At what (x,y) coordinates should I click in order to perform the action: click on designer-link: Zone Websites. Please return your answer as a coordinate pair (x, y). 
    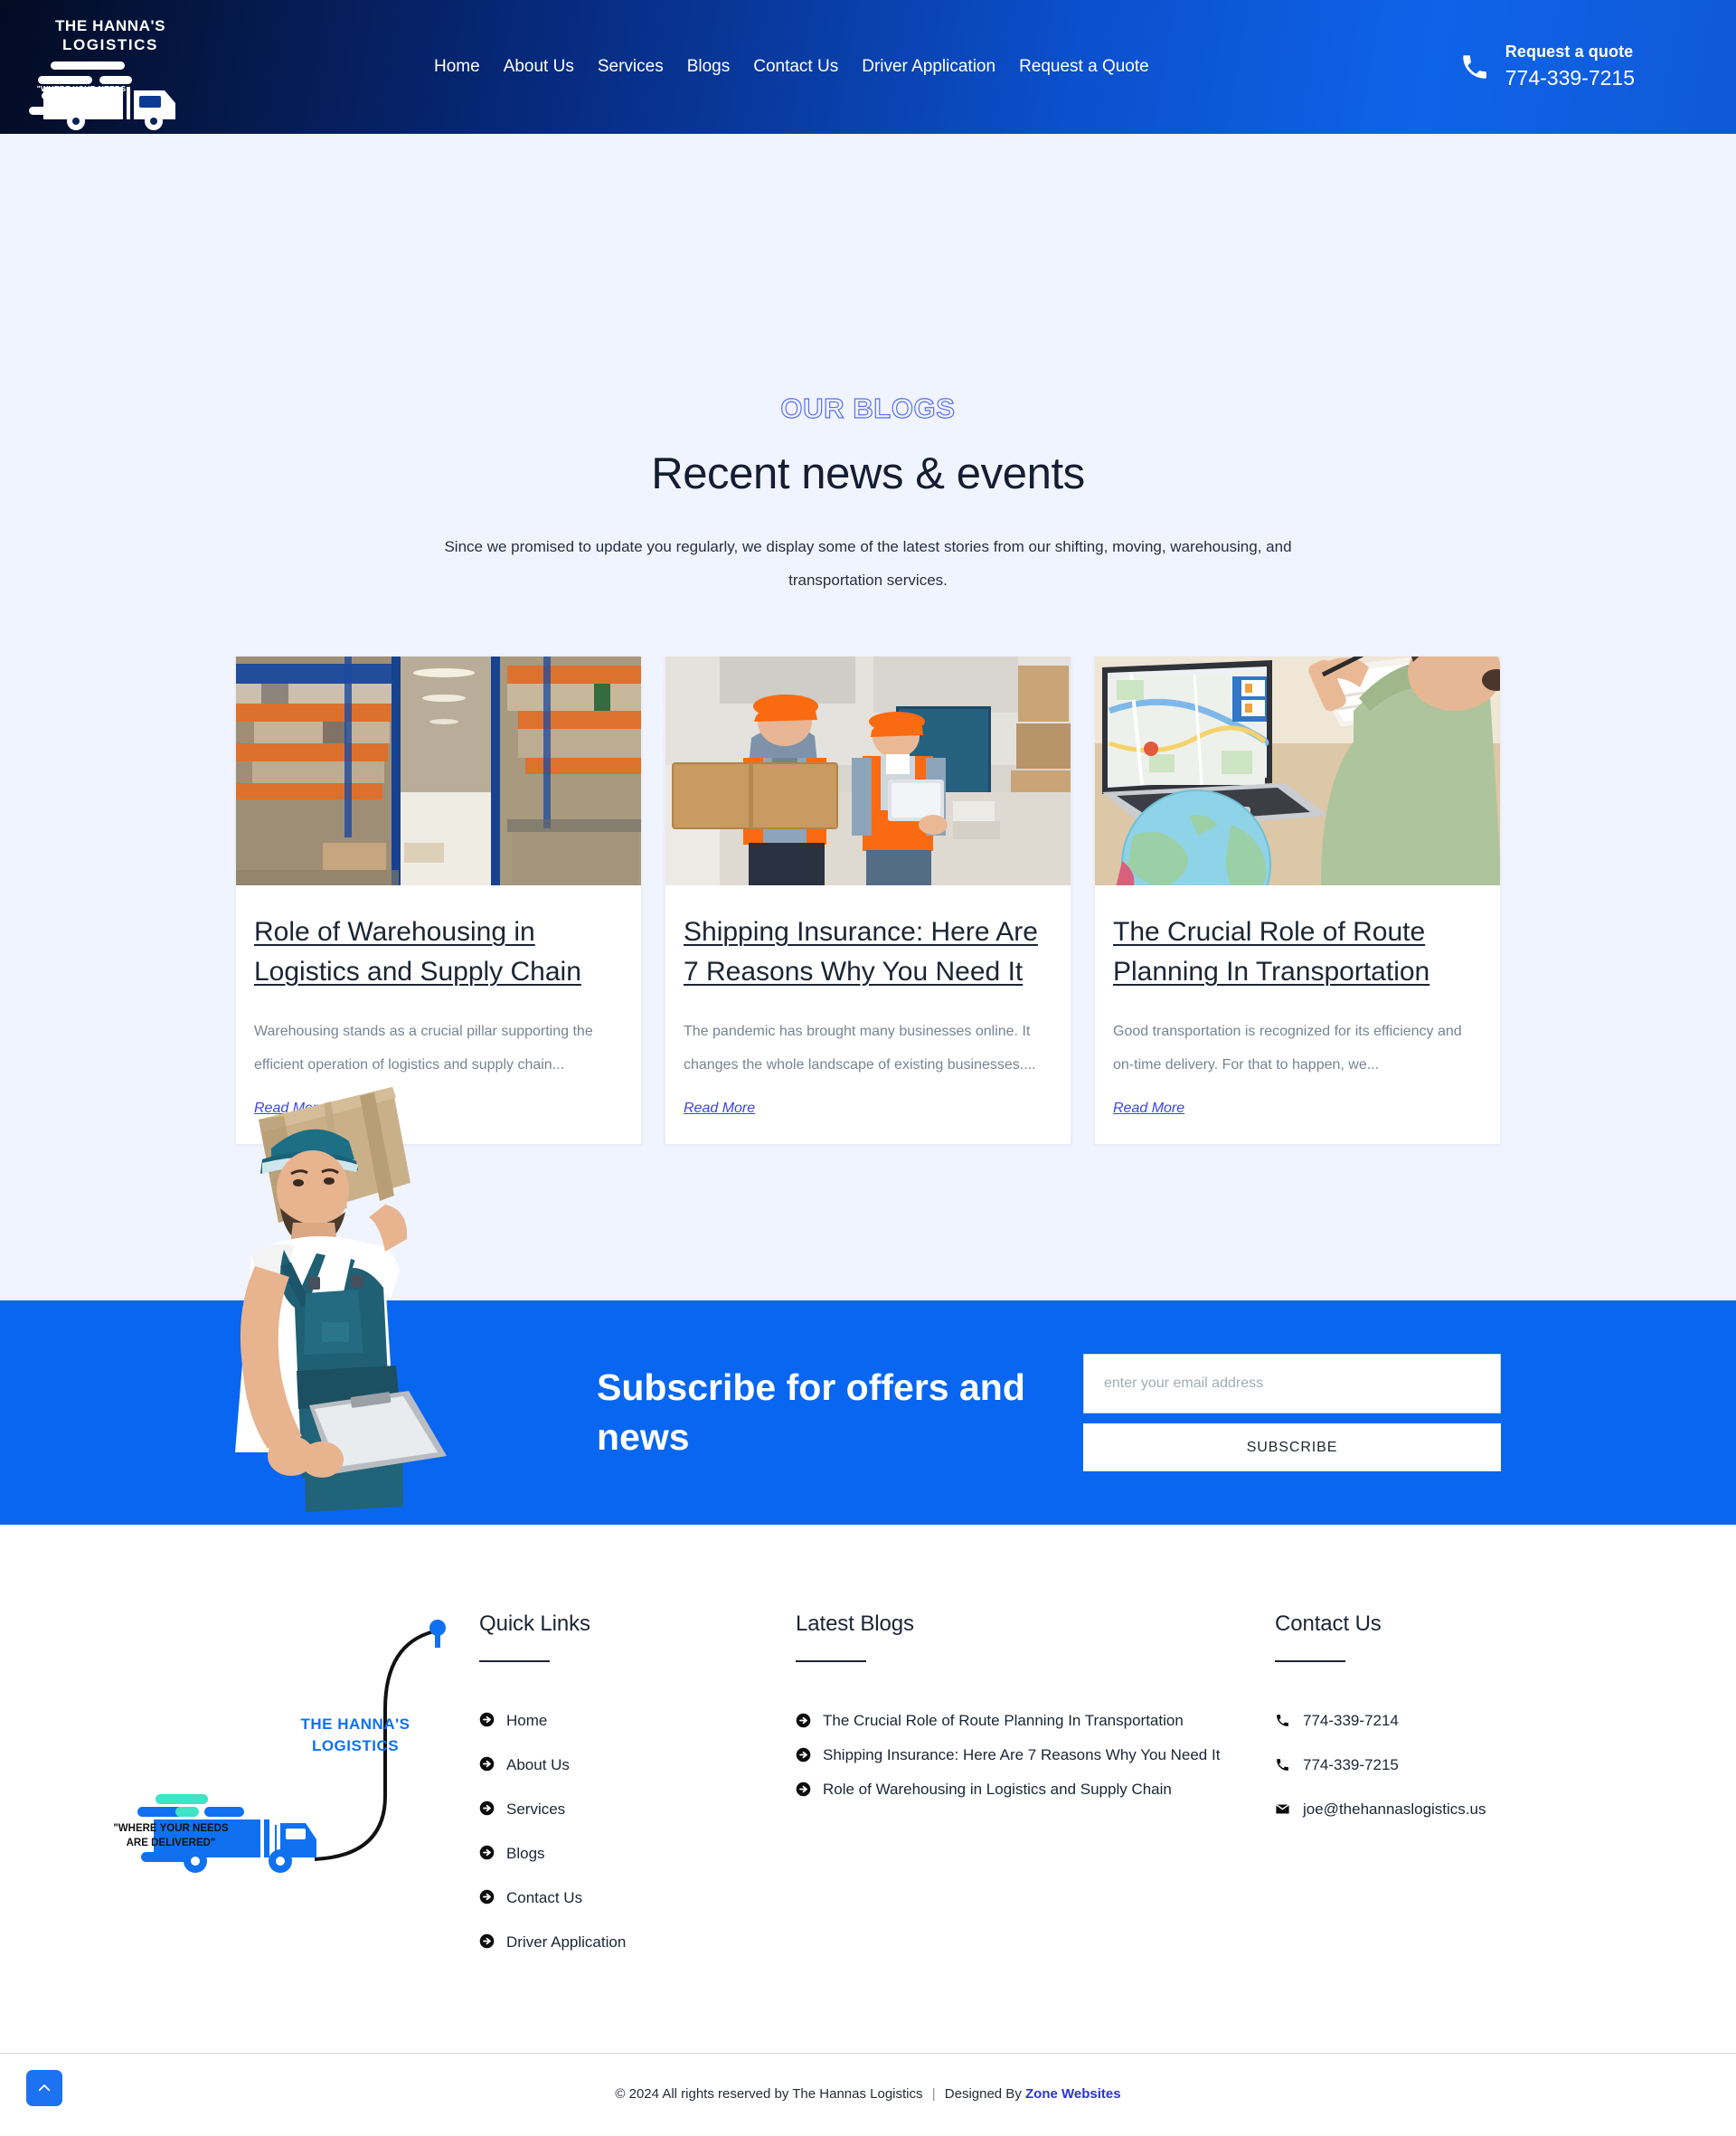
    Looking at the image, I should click on (1073, 2094).